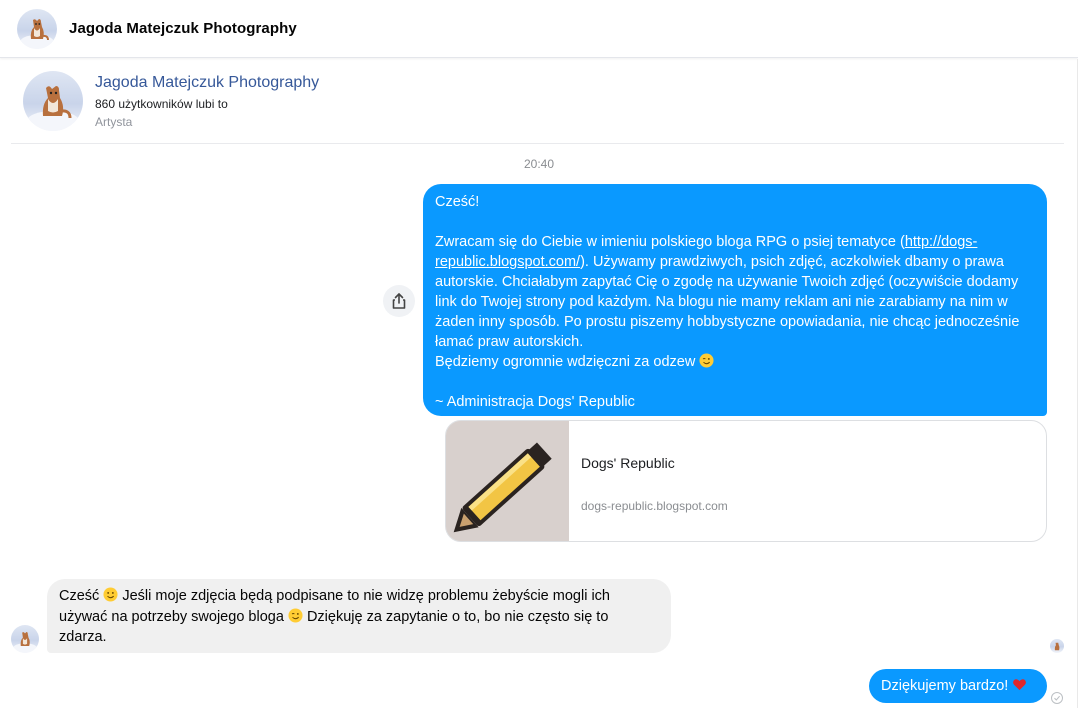  I want to click on message-line: ~ Administracja Dogs' Republic, so click(535, 402).